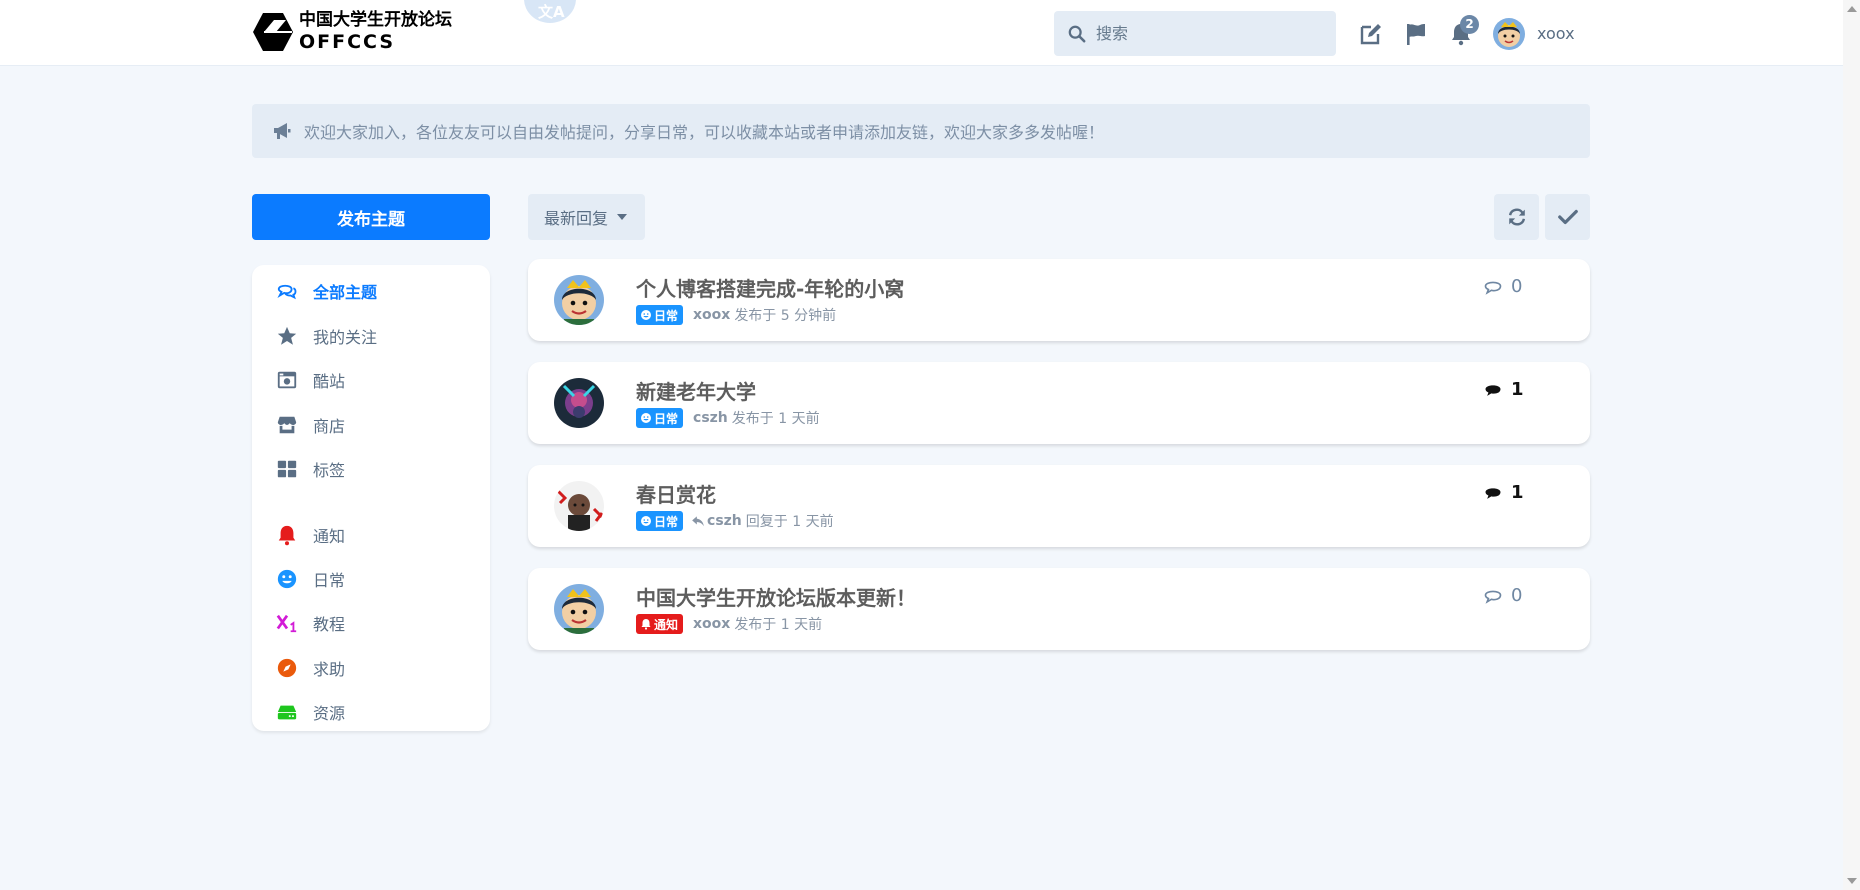  What do you see at coordinates (329, 381) in the screenshot?
I see `sidebar-item-label: 酷站` at bounding box center [329, 381].